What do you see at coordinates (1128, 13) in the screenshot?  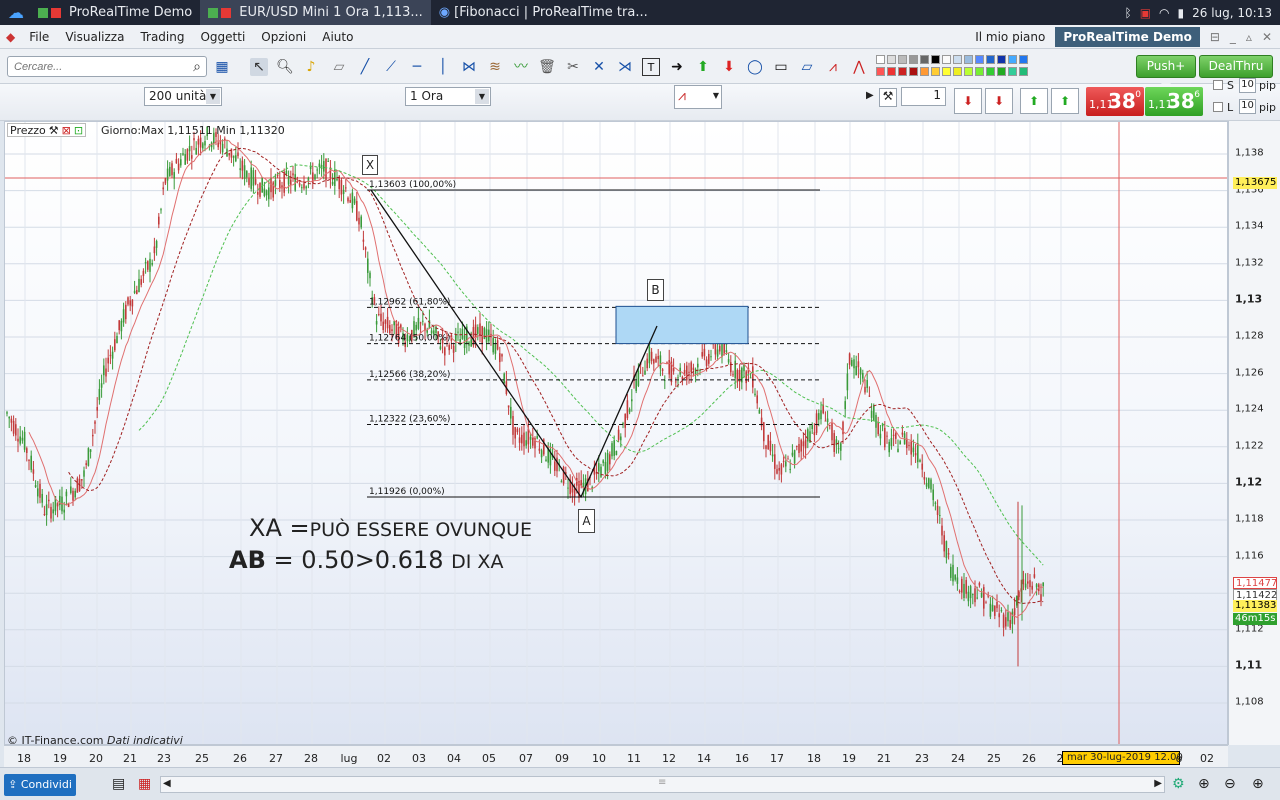 I see `bluetooth-icon: ᛒ` at bounding box center [1128, 13].